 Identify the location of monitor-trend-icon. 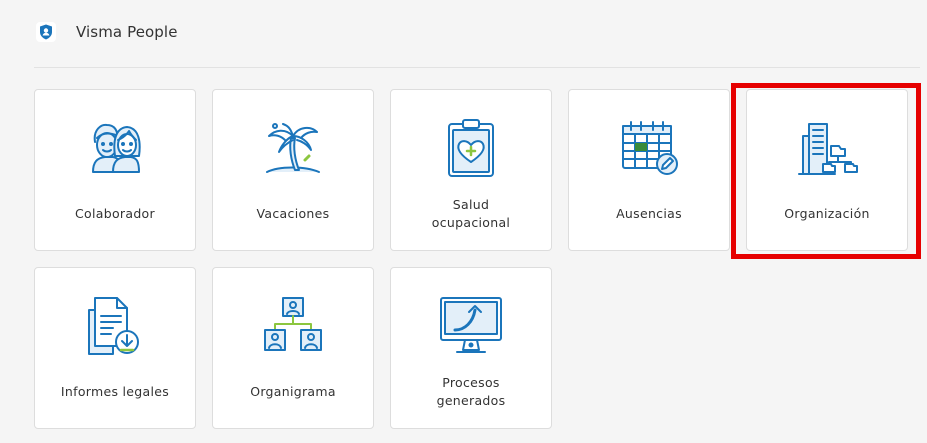
(471, 326).